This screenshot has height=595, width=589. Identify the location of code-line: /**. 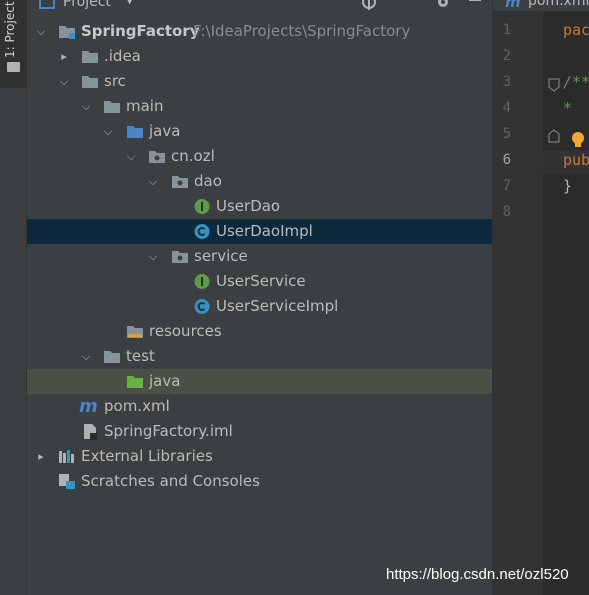
(576, 82).